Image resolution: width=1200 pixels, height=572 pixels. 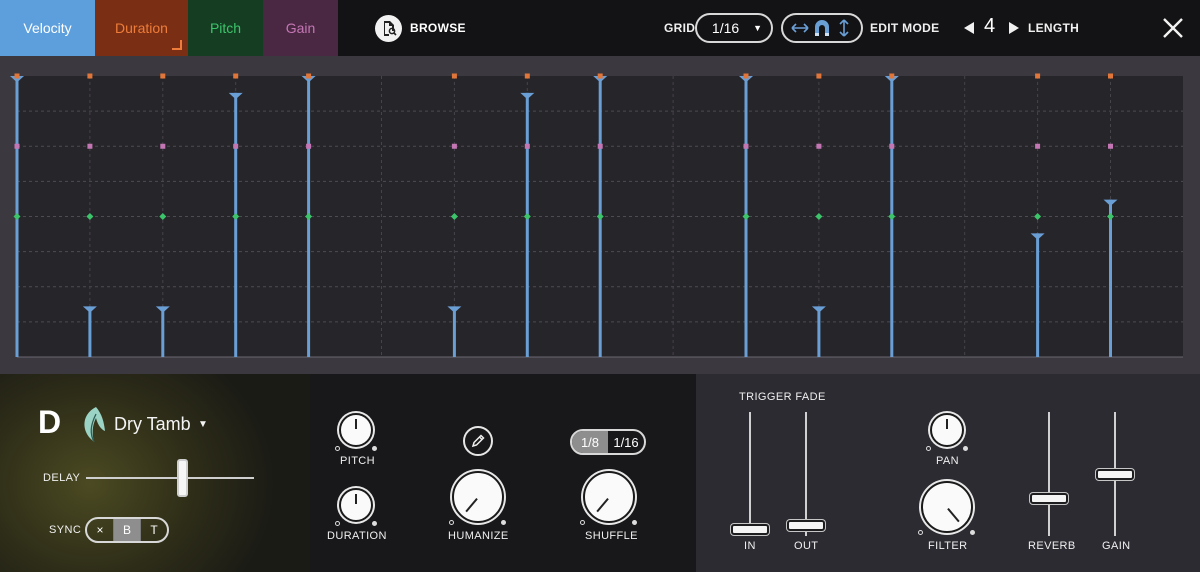 I want to click on gain-slider-handle, so click(x=1115, y=475).